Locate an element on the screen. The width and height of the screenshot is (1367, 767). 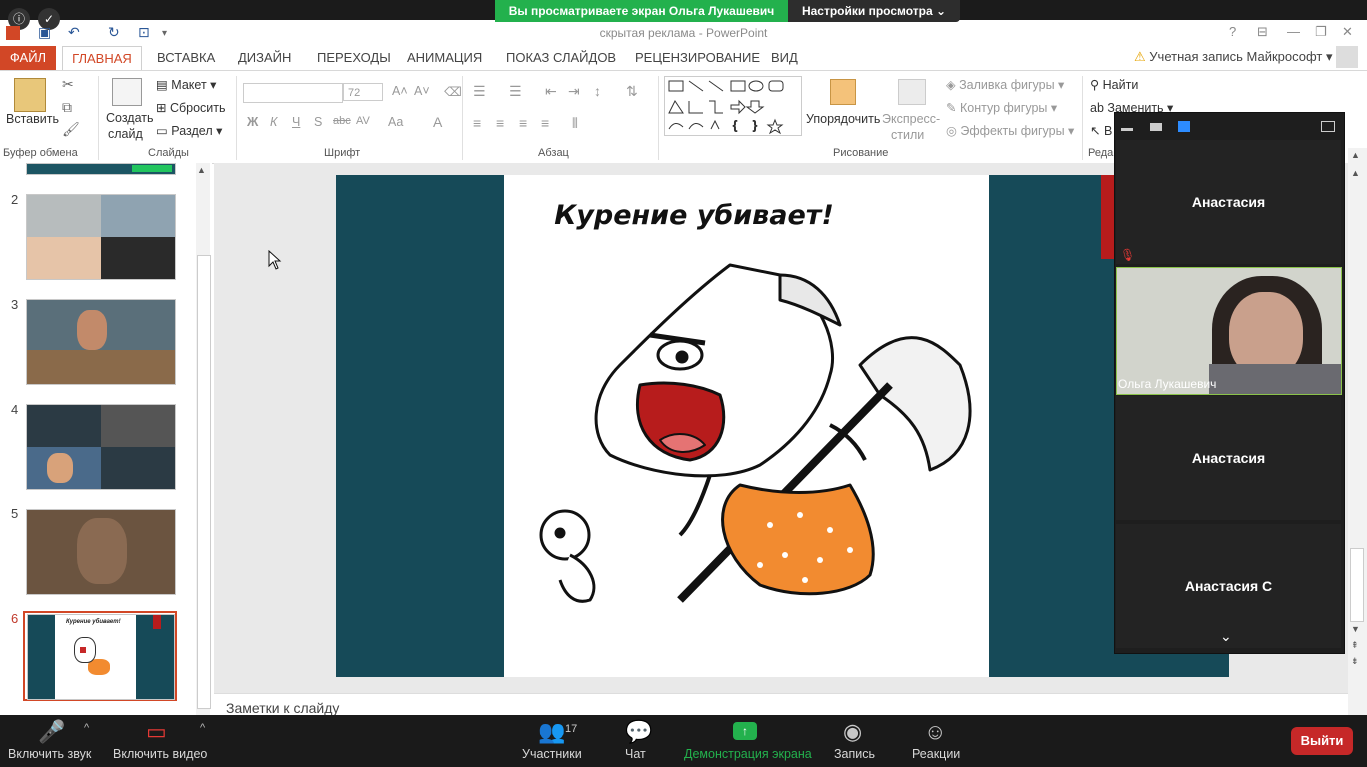
chat-button: Чат is located at coordinates (635, 754).